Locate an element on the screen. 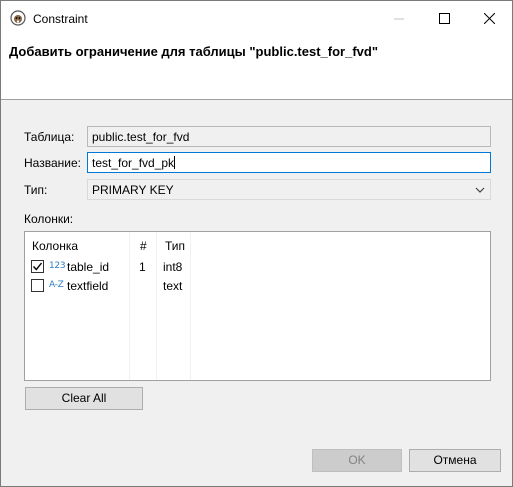  name-input-value: test_for_fvd_pk is located at coordinates (133, 163).